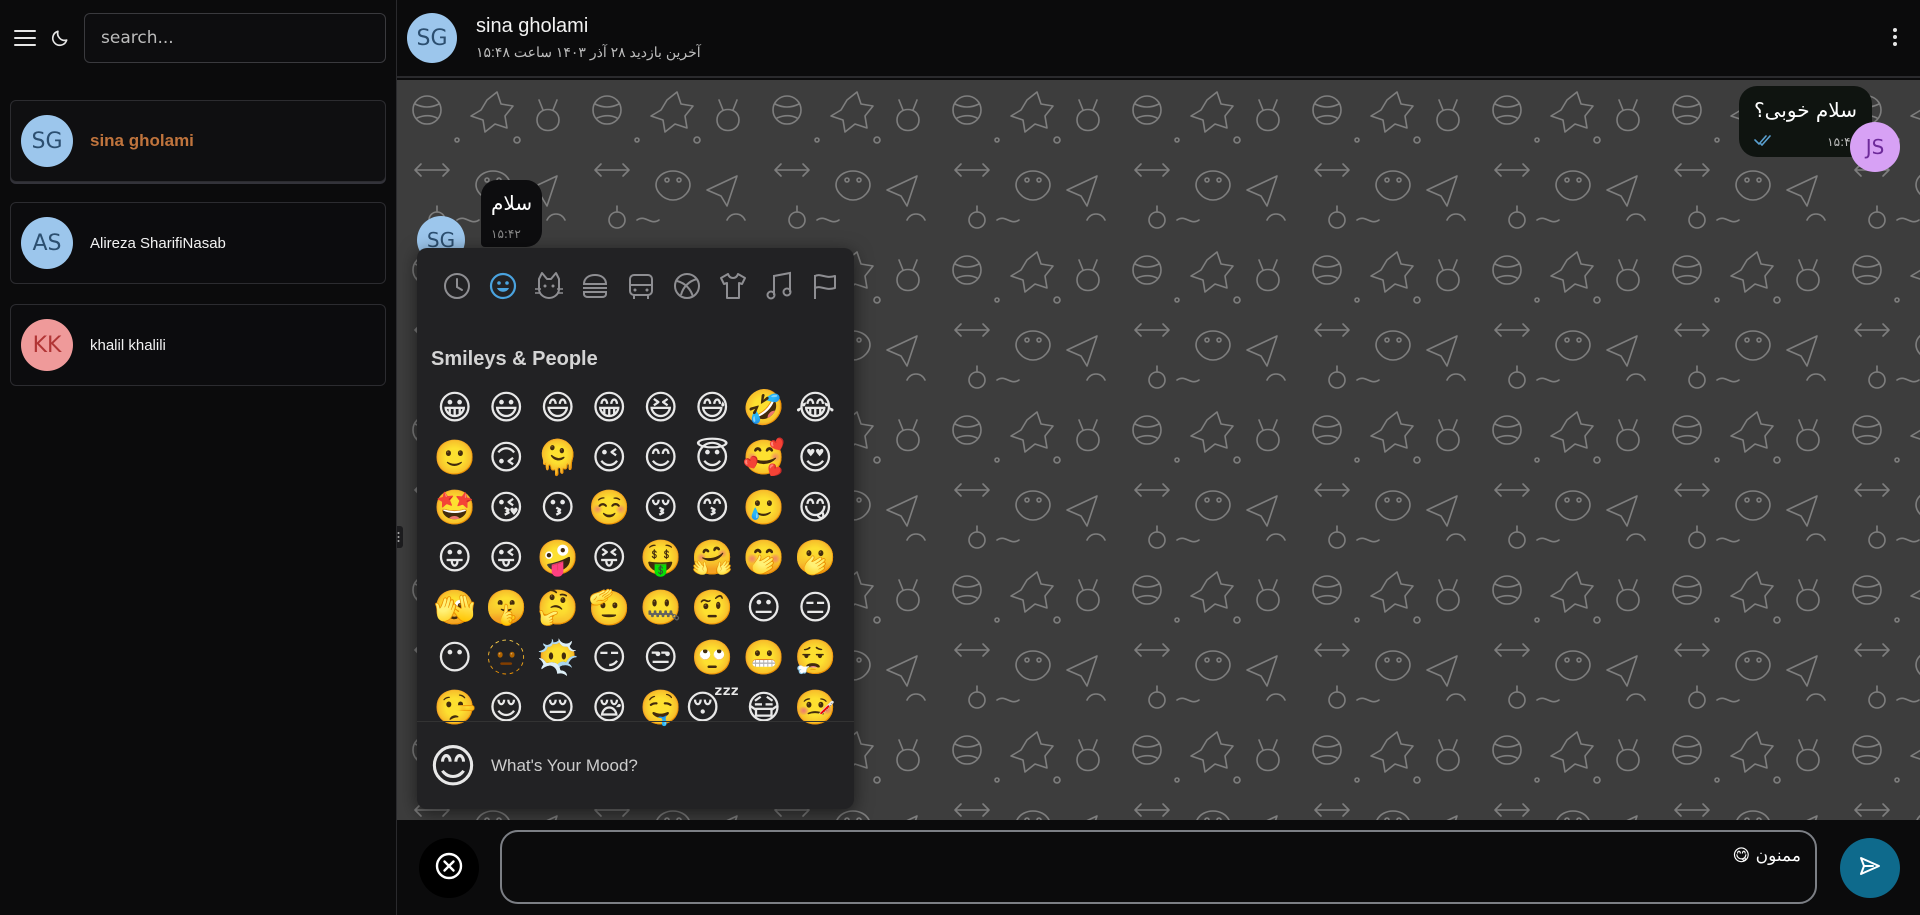 The width and height of the screenshot is (1920, 915). I want to click on sidebar-topbar, so click(198, 38).